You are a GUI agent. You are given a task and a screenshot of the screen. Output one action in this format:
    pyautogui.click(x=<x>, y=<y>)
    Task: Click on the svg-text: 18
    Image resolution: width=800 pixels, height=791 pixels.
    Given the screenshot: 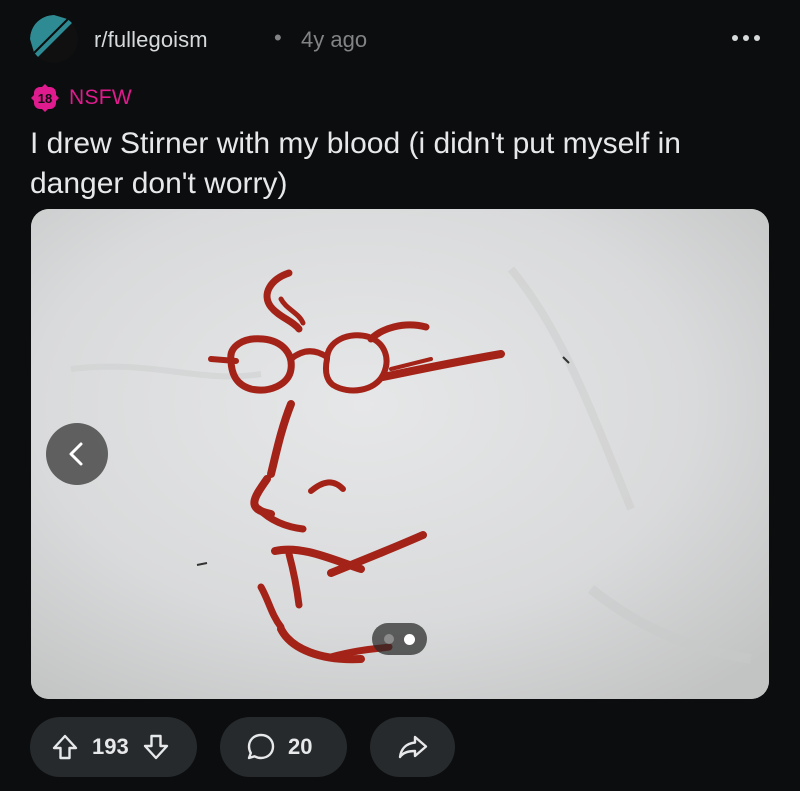 What is the action you would take?
    pyautogui.click(x=45, y=98)
    